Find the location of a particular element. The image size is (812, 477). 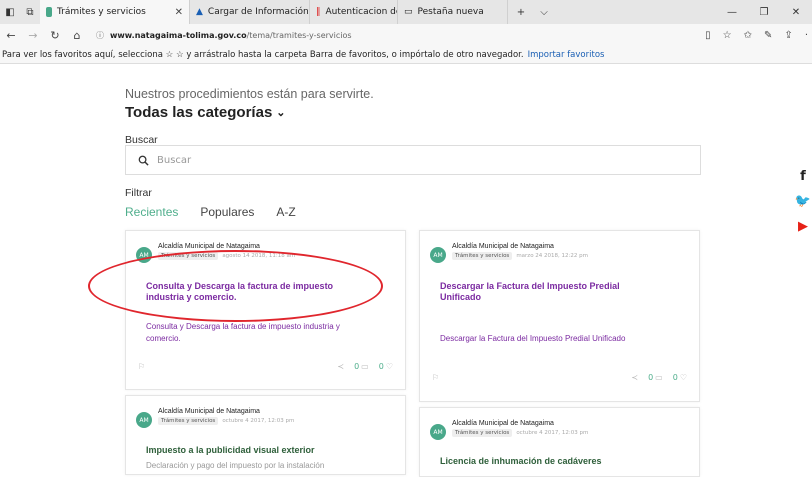

filter-tabs: Recientes Populares A-Z is located at coordinates (210, 212).